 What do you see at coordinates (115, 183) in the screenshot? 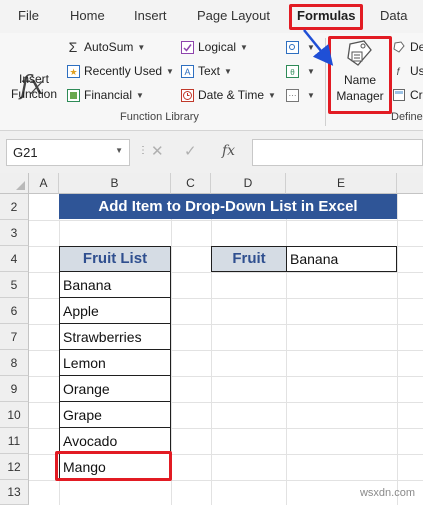
I see `column-header-b: B` at bounding box center [115, 183].